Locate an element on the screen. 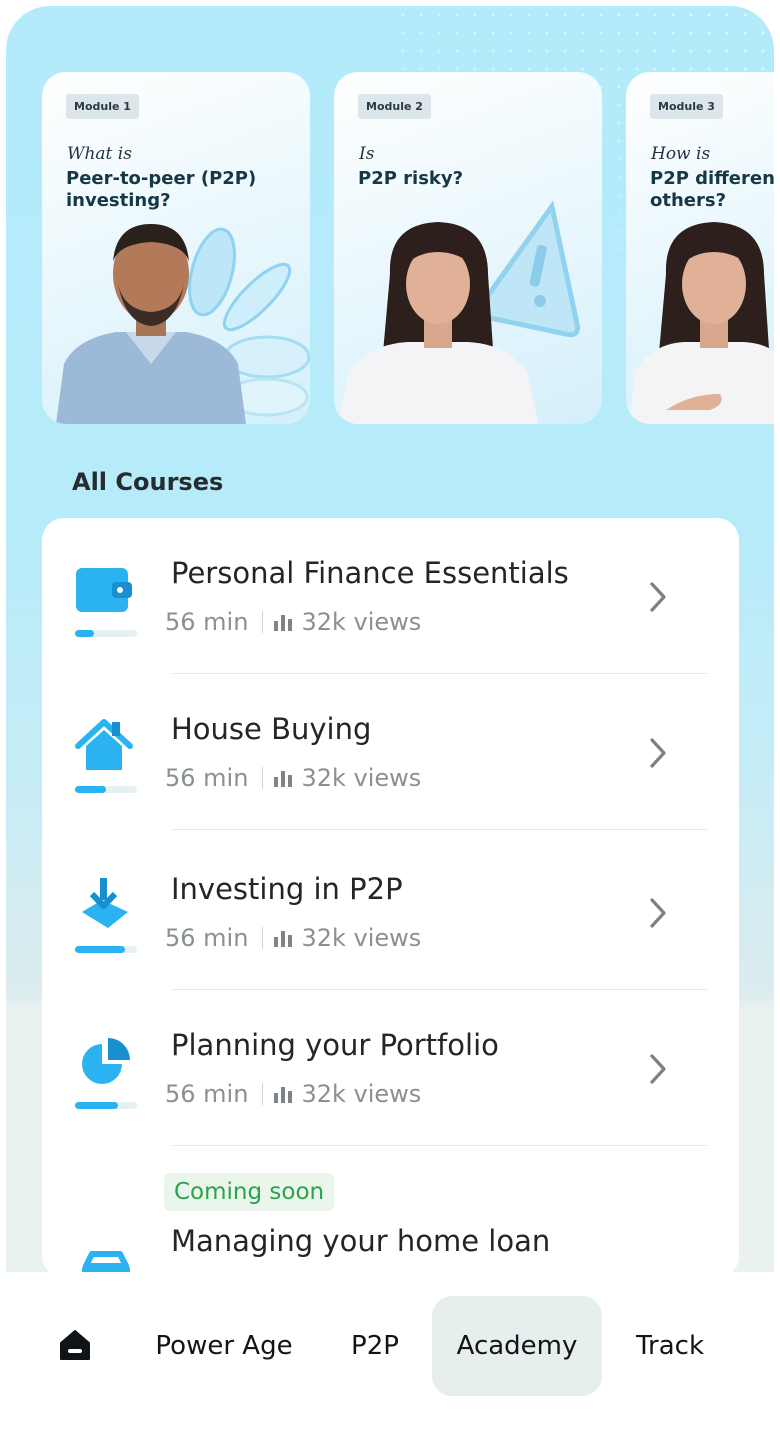 The width and height of the screenshot is (780, 1440). module-title: P2P risky? is located at coordinates (411, 178).